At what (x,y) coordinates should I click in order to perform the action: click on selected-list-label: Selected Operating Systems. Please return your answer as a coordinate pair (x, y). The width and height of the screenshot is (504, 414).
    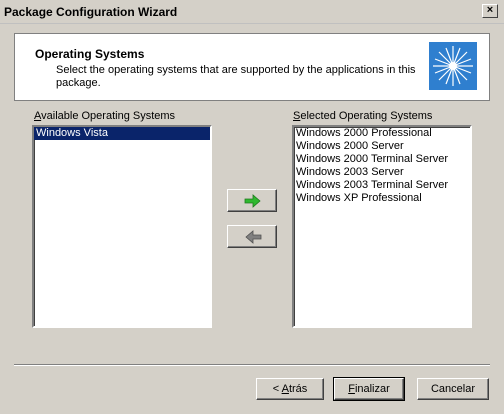
    Looking at the image, I should click on (363, 116).